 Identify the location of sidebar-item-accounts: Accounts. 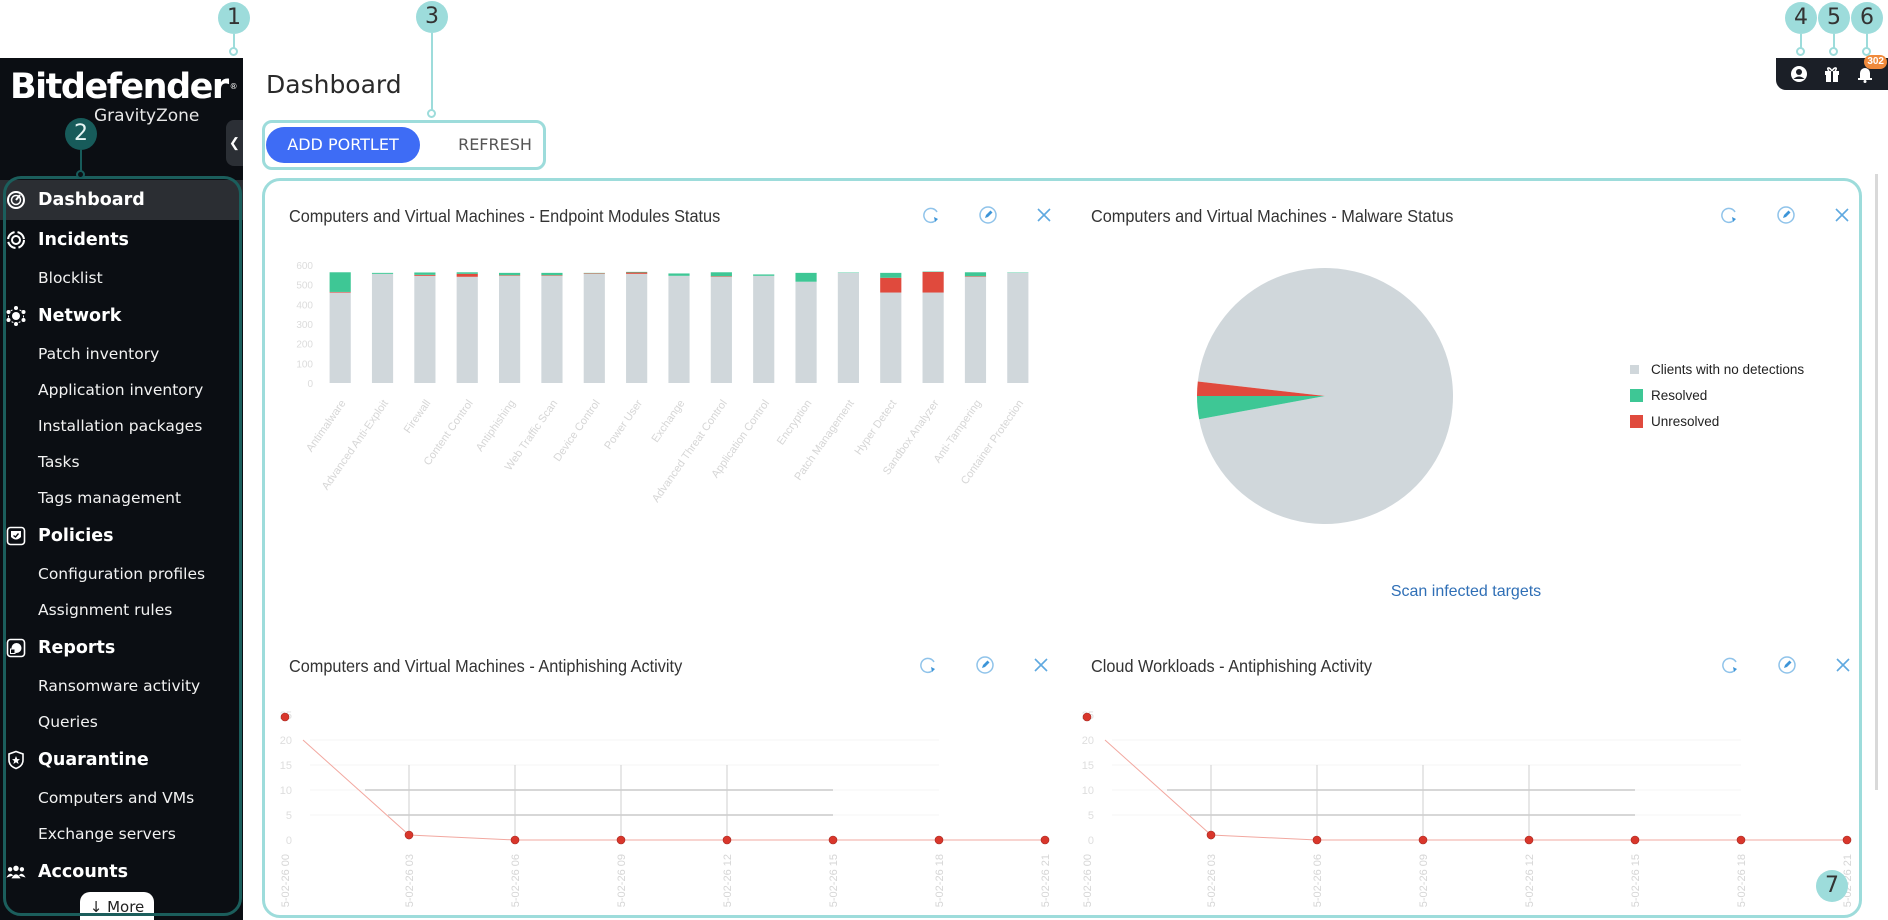
(121, 872).